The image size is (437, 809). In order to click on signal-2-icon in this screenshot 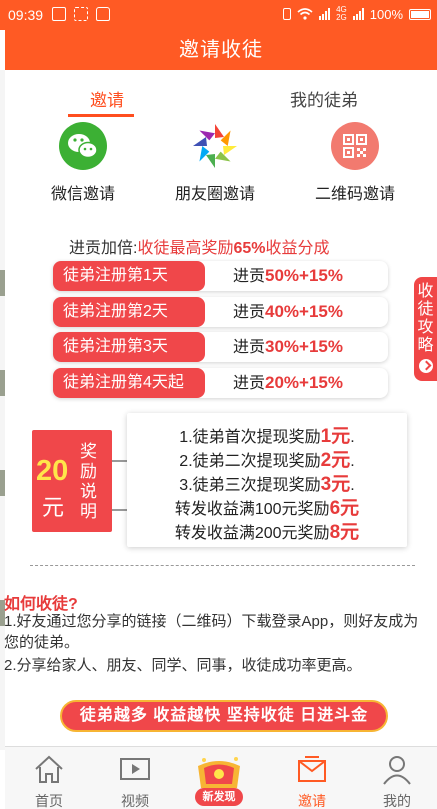, I will do `click(358, 14)`.